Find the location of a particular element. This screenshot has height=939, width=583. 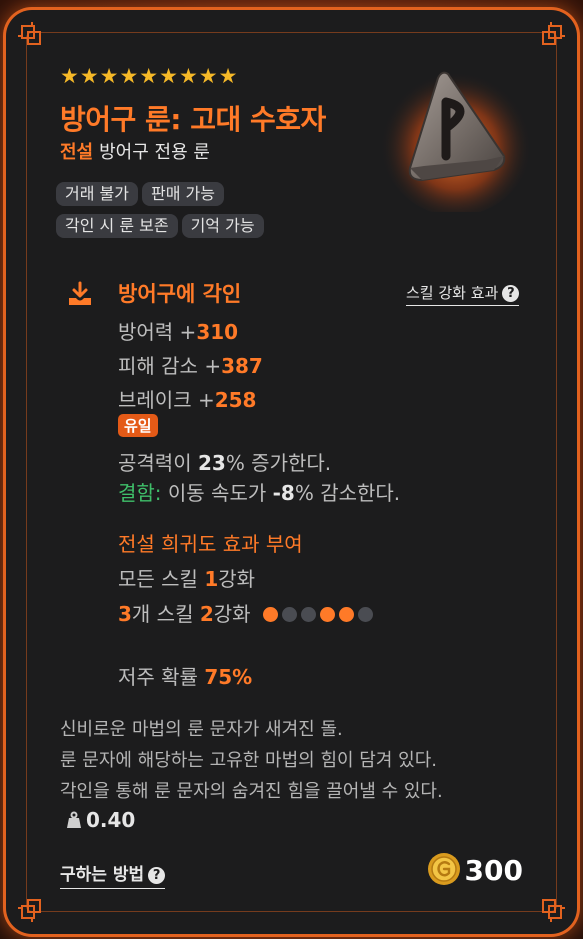

lore-line: 각인을 통해 룬 문자의 숨겨진 힘을 끌어낼 수 있다. is located at coordinates (251, 791).